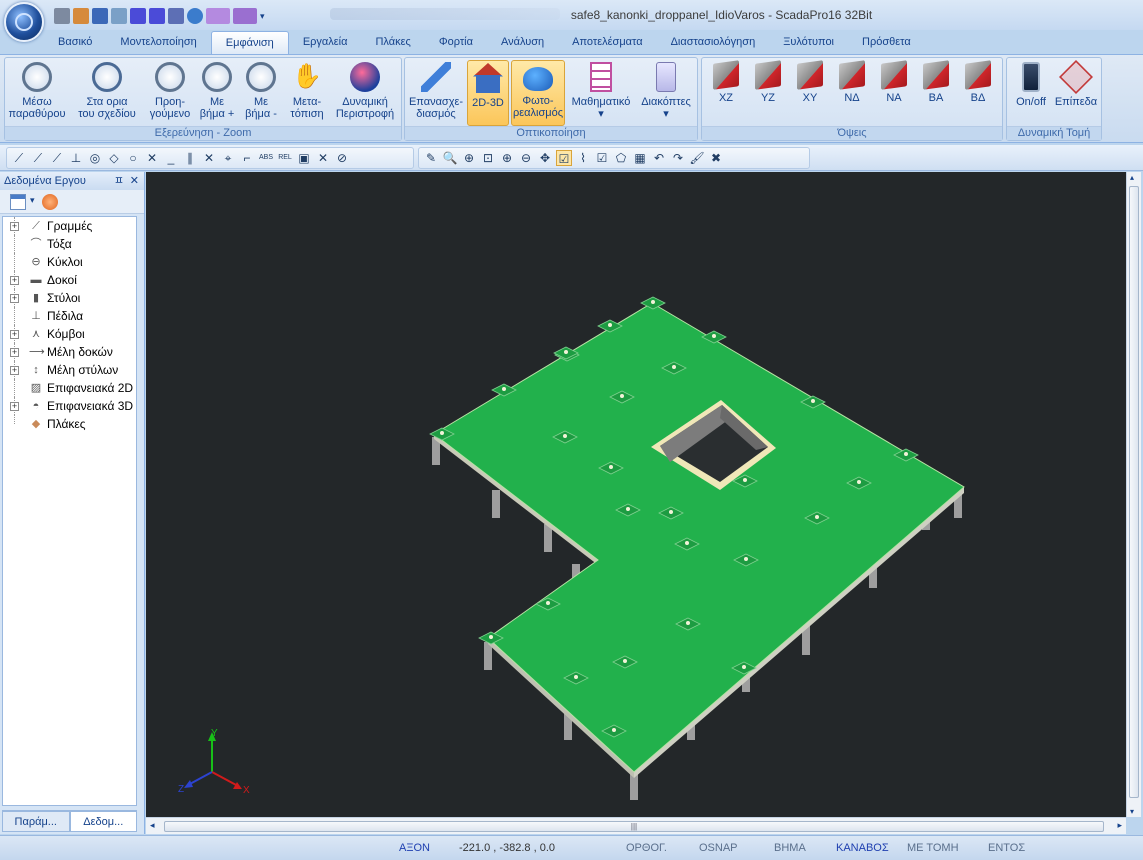 Image resolution: width=1143 pixels, height=860 pixels. Describe the element at coordinates (69, 316) in the screenshot. I see `tree-item-footings: ⊥ Πέδιλα` at that location.